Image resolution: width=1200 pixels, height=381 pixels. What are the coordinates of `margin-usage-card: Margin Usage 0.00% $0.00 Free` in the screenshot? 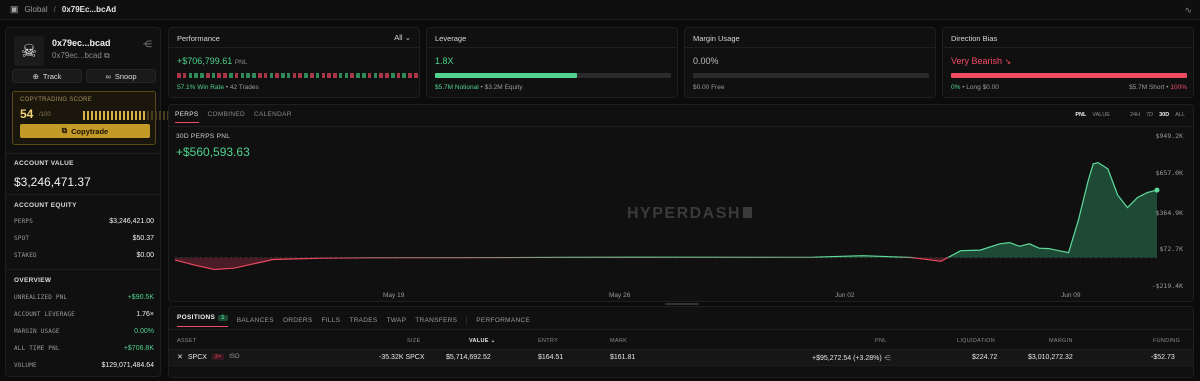 It's located at (810, 62).